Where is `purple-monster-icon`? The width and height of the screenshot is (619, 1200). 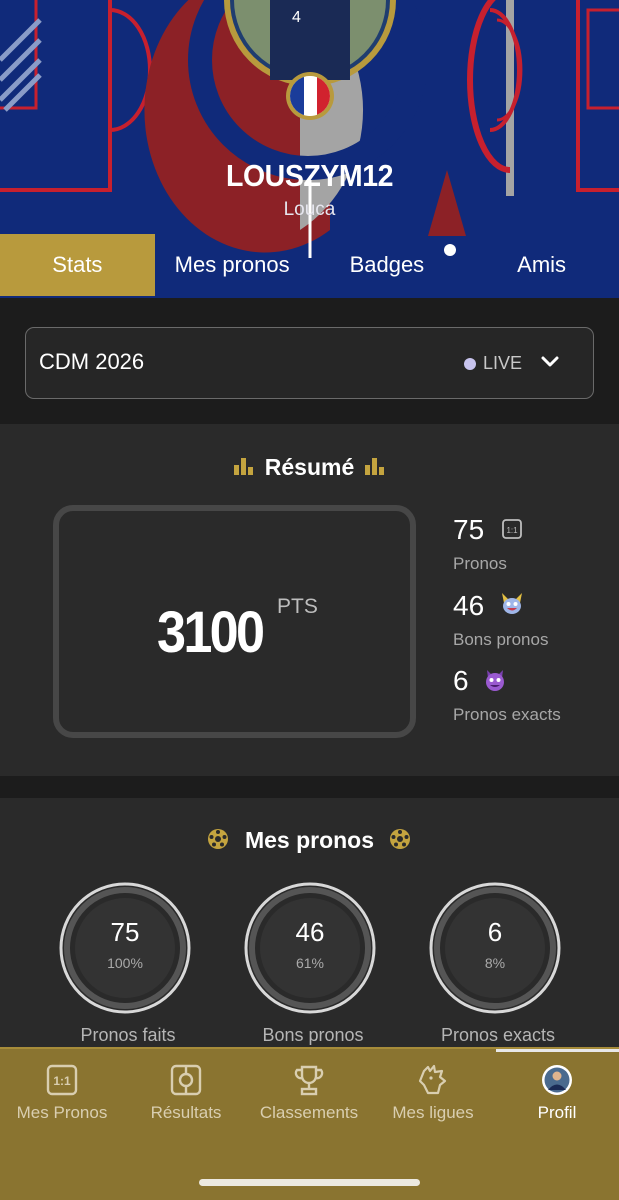
purple-monster-icon is located at coordinates (495, 680).